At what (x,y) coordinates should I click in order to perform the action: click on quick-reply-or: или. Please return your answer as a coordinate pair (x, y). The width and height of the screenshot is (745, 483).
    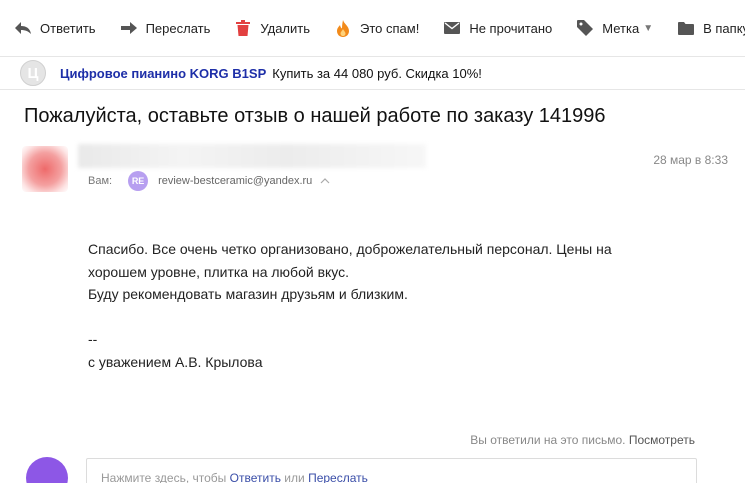
    Looking at the image, I should click on (294, 477).